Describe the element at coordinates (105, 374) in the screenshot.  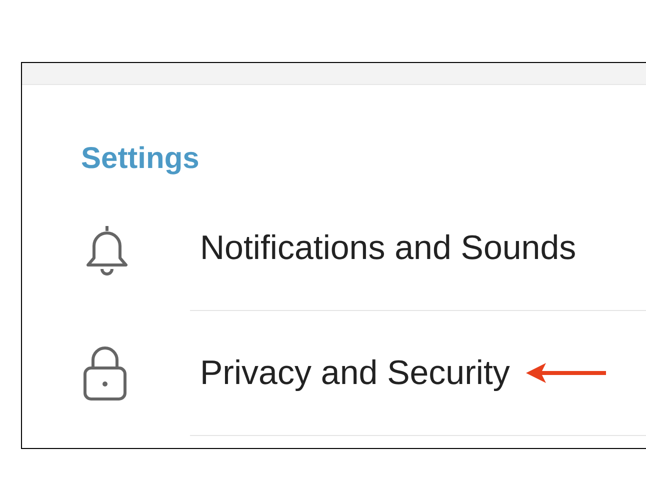
I see `lock-icon` at that location.